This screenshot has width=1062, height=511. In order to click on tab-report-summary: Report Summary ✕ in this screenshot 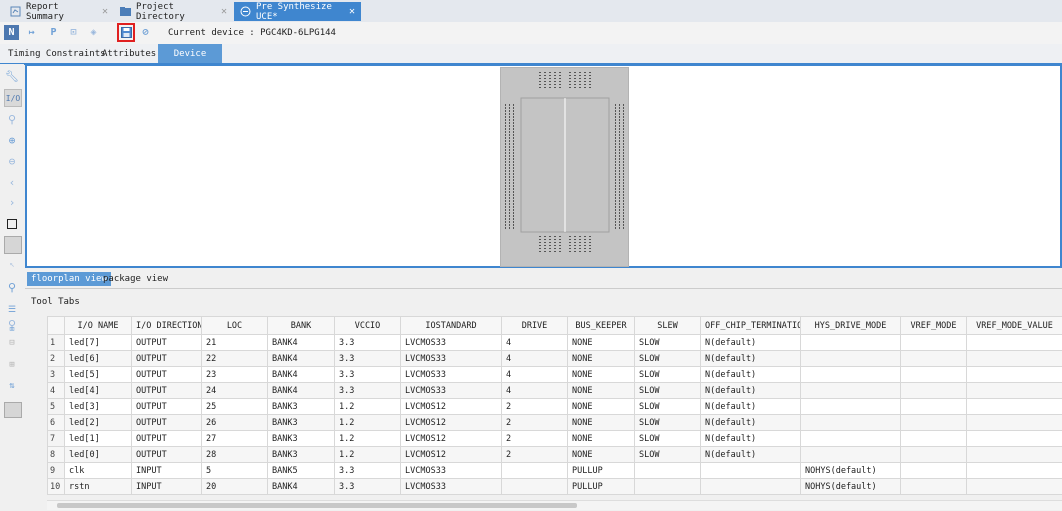, I will do `click(59, 12)`.